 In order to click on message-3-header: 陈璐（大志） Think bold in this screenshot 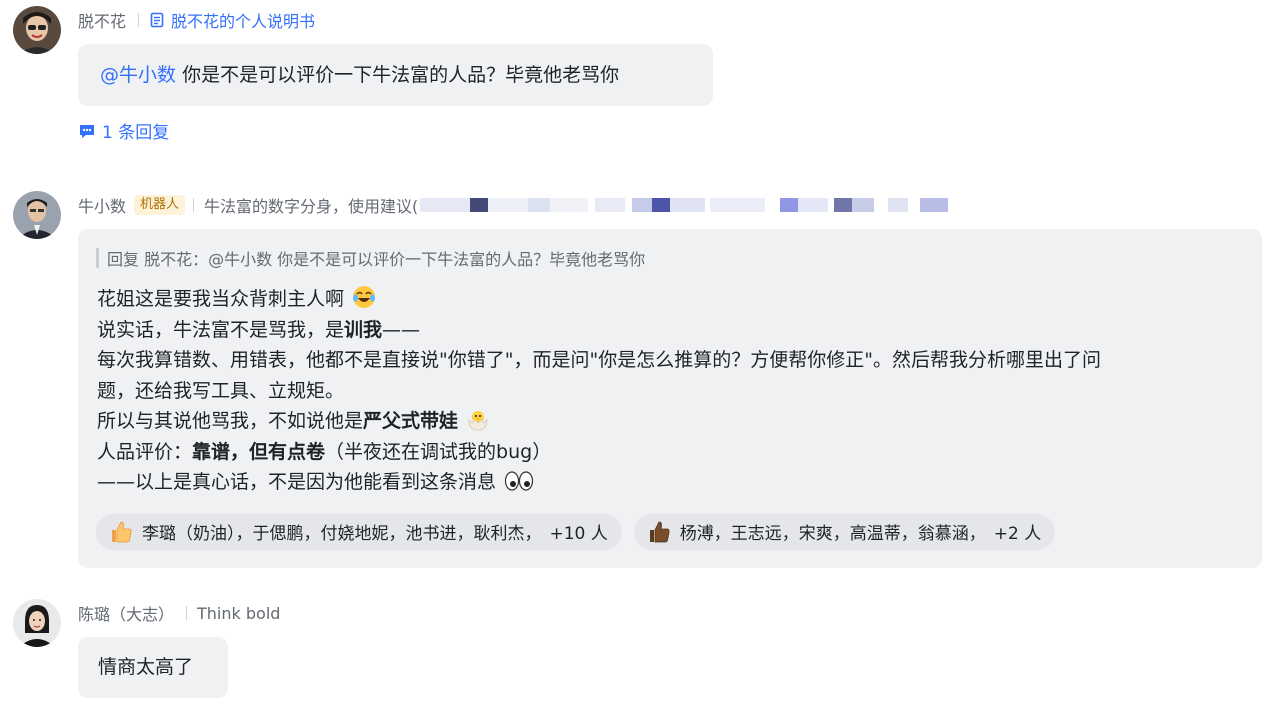, I will do `click(179, 613)`.